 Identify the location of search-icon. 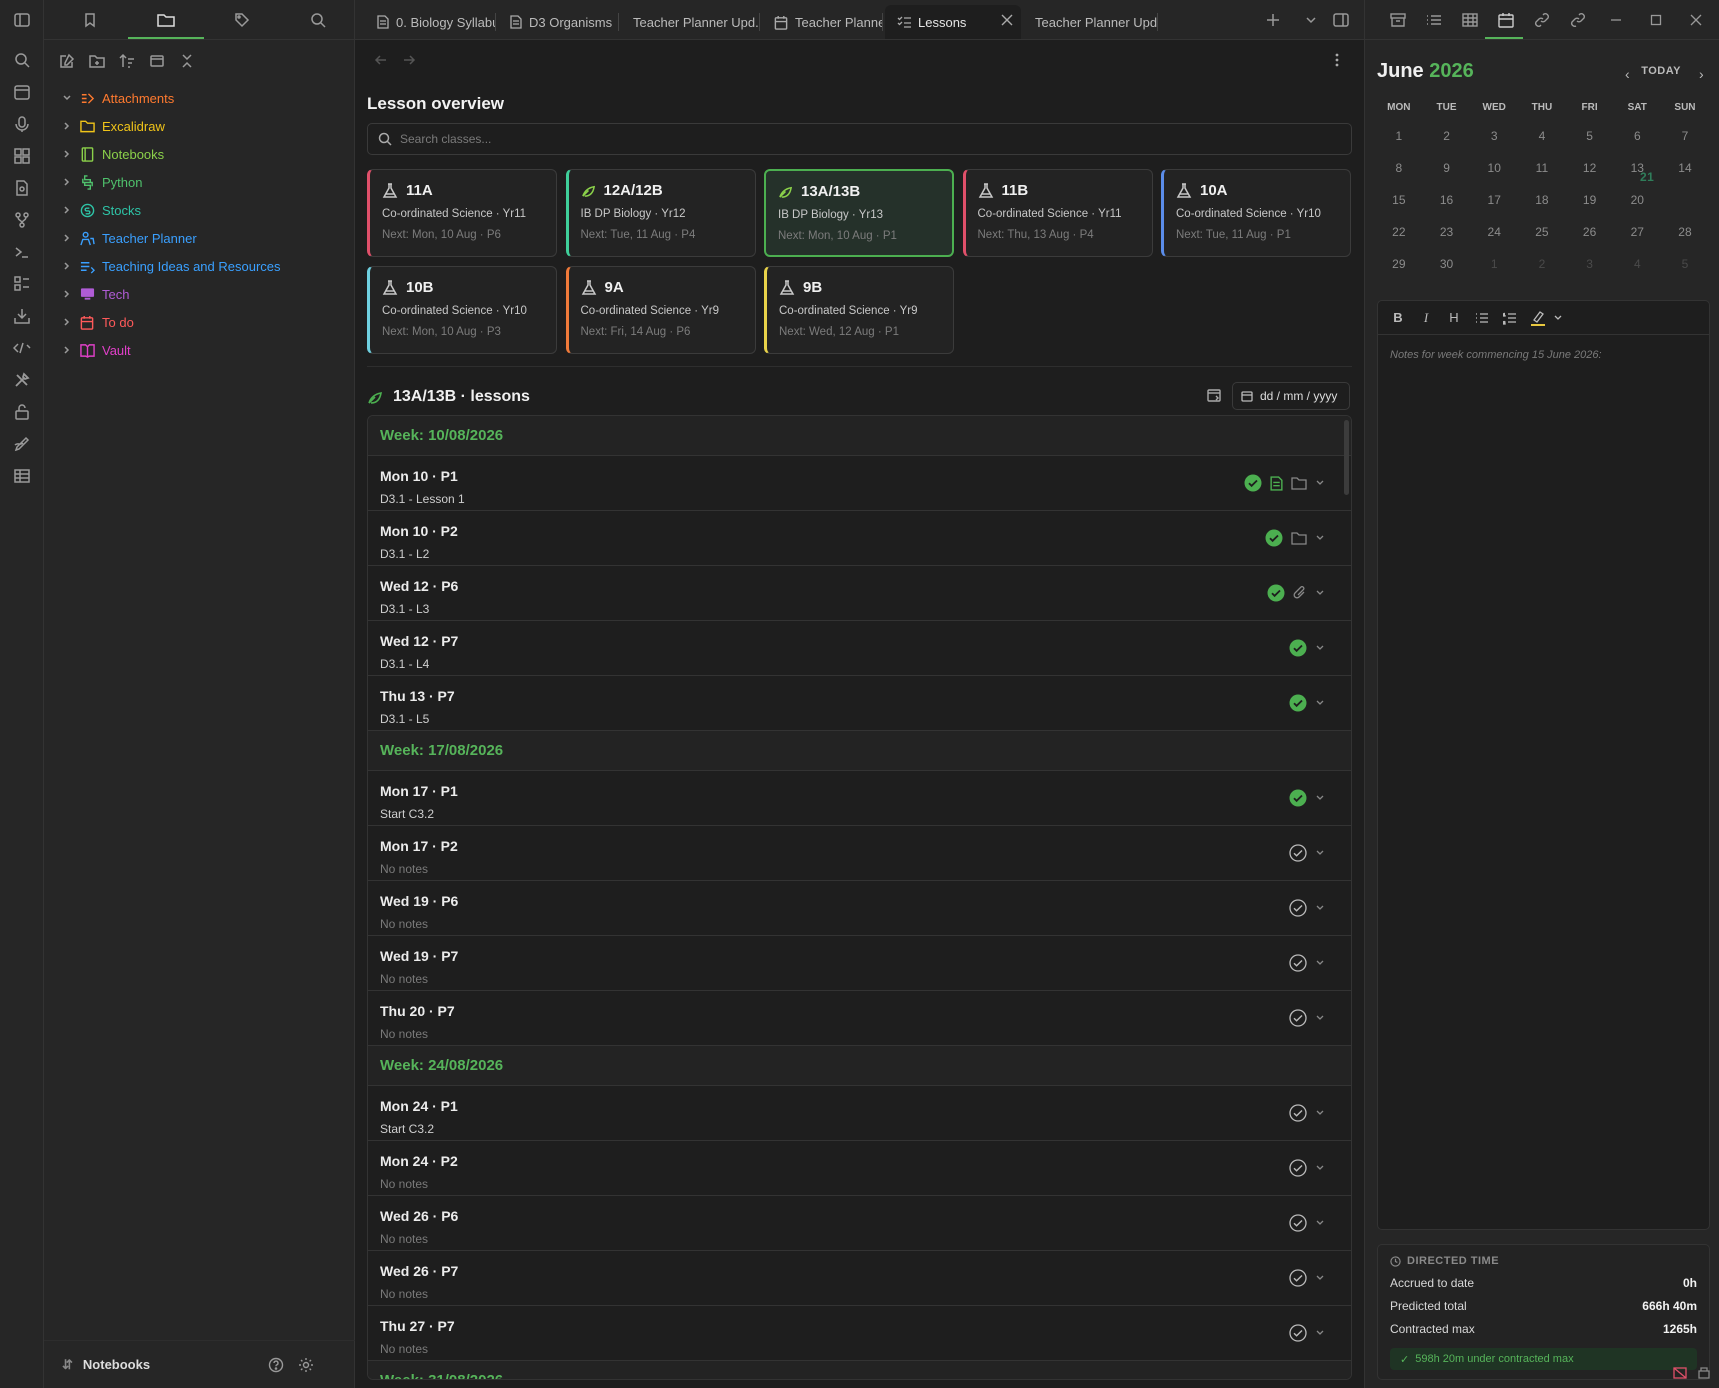
(22, 60).